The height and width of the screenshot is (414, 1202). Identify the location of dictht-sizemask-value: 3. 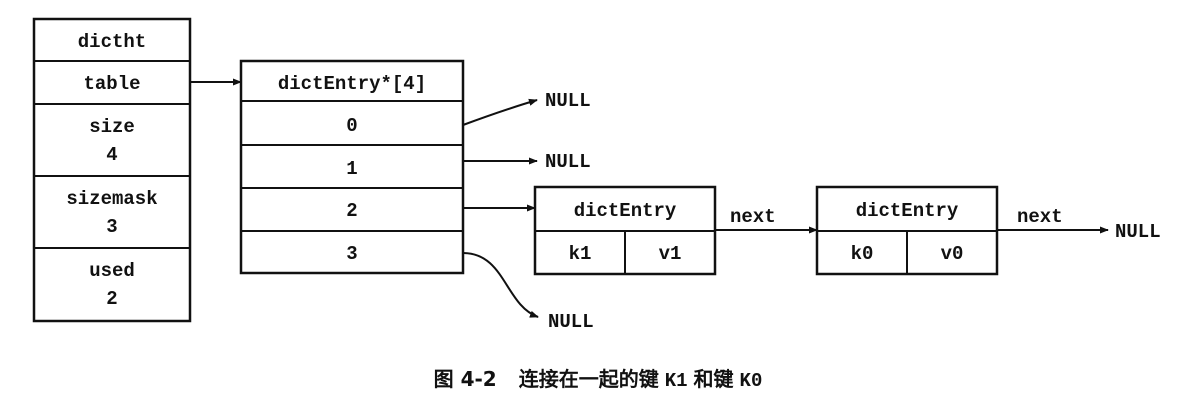
(111, 227).